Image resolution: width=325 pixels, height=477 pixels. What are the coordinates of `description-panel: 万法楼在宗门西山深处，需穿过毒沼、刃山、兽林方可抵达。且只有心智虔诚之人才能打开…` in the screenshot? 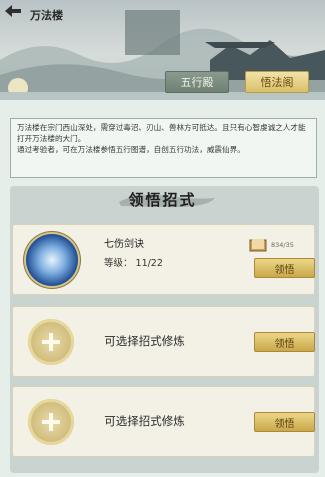 It's located at (163, 148).